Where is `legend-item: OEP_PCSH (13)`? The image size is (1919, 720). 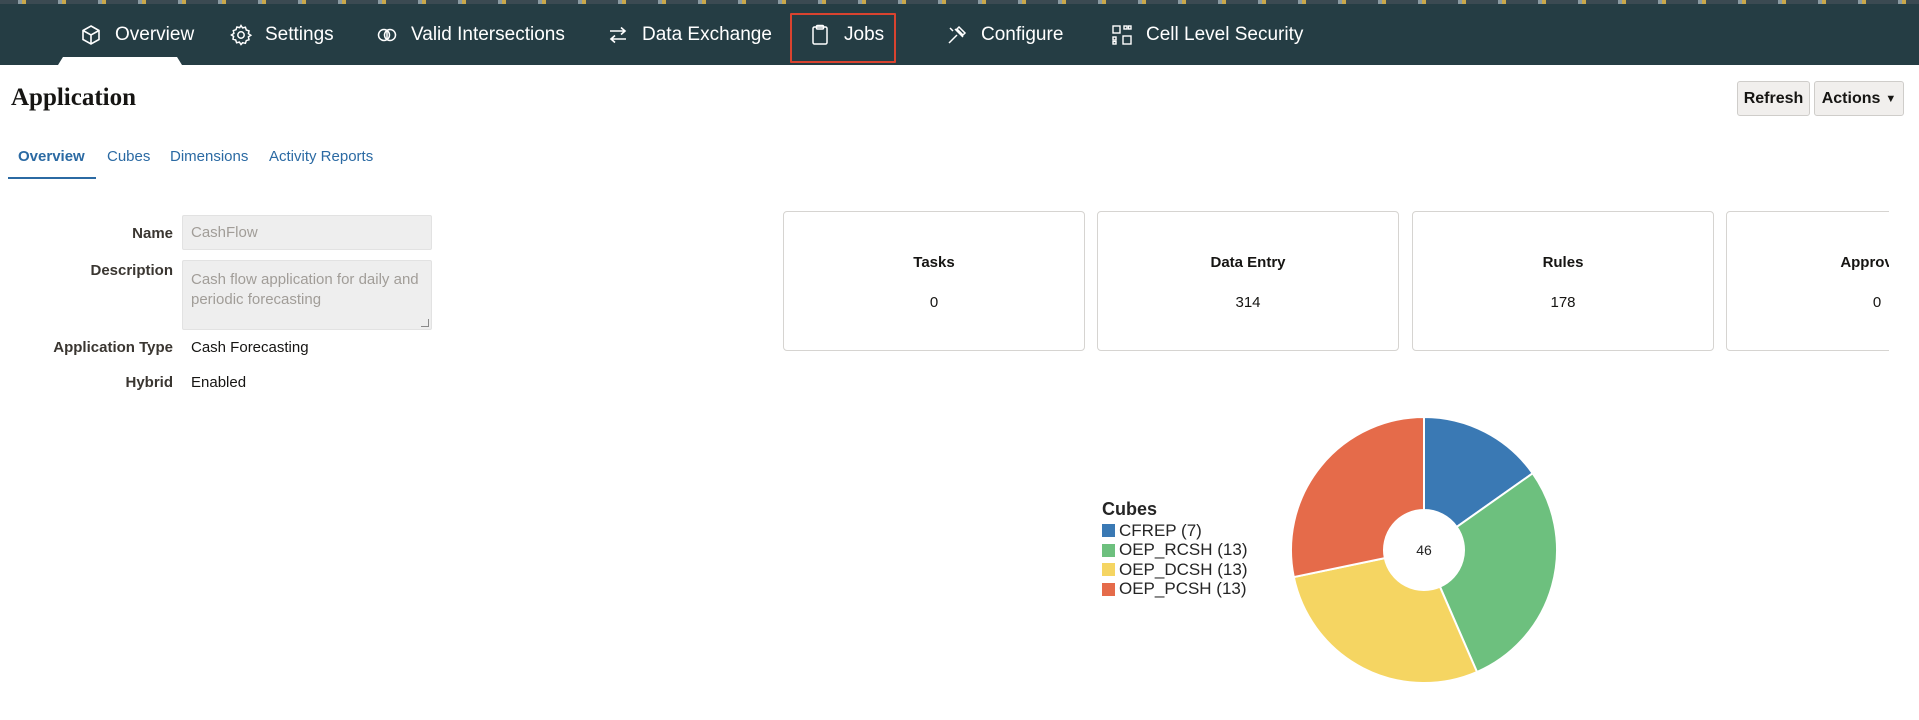 legend-item: OEP_PCSH (13) is located at coordinates (1174, 589).